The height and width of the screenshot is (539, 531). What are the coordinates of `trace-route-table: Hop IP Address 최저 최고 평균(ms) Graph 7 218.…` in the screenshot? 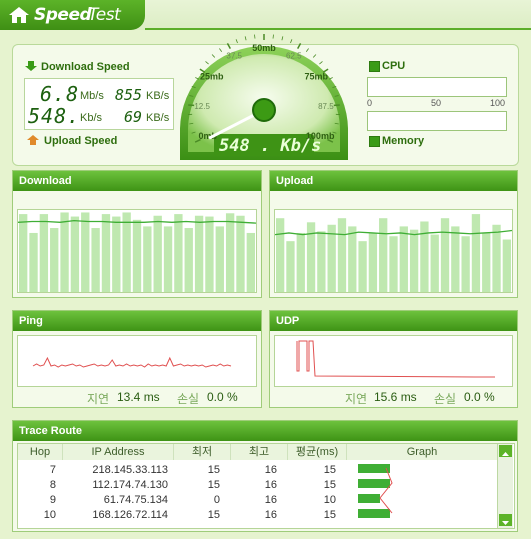 It's located at (266, 486).